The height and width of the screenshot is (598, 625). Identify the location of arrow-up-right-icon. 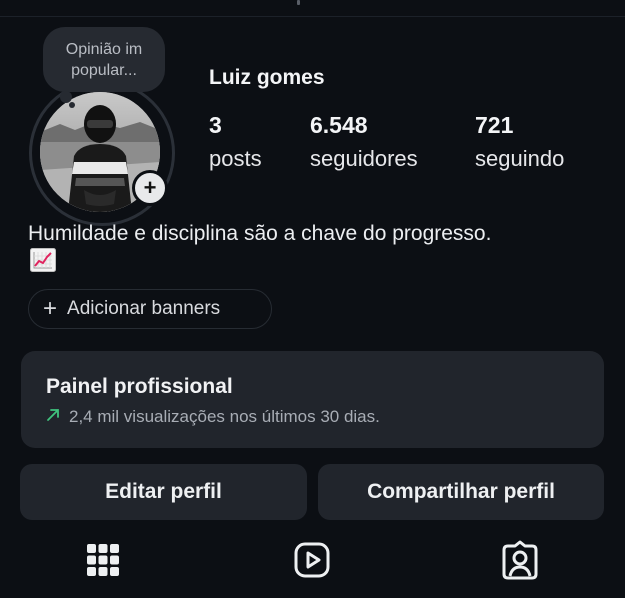
(53, 417).